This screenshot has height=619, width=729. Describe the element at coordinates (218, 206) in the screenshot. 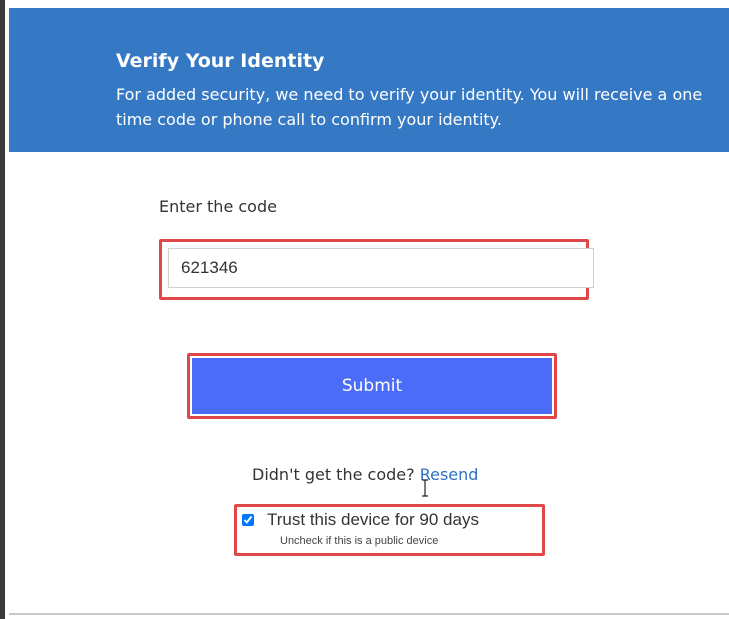

I see `code-label: Enter the code` at that location.